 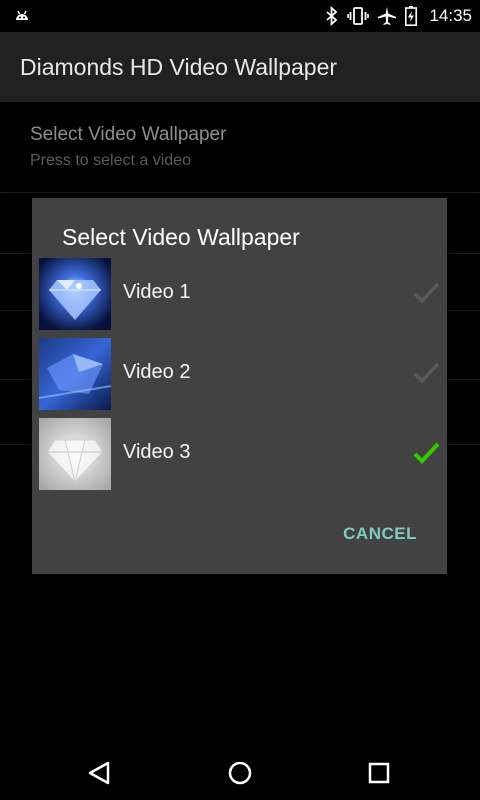 I want to click on video-3-thumbnail, so click(x=75, y=454).